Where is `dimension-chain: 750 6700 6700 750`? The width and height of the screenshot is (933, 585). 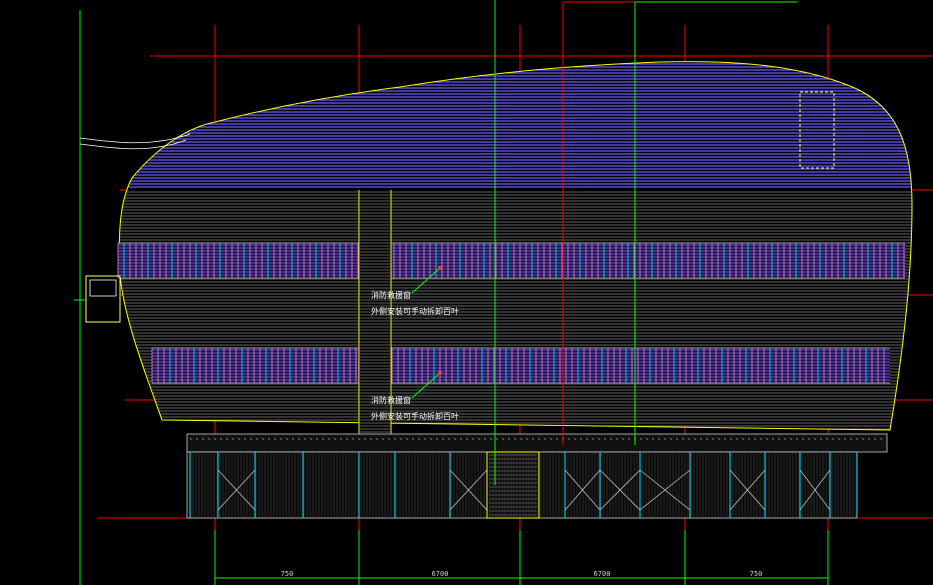
dimension-chain: 750 6700 6700 750 is located at coordinates (521, 557).